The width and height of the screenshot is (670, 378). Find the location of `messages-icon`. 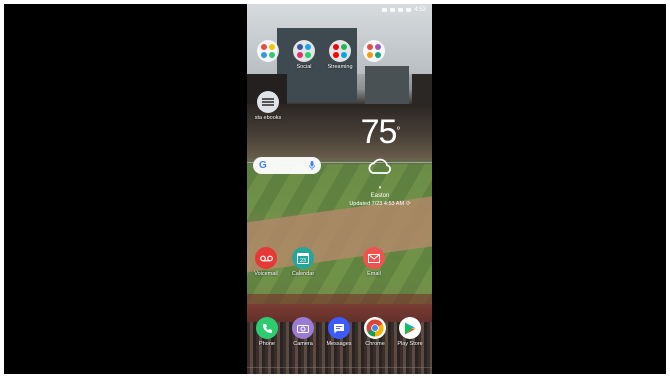

messages-icon is located at coordinates (339, 328).